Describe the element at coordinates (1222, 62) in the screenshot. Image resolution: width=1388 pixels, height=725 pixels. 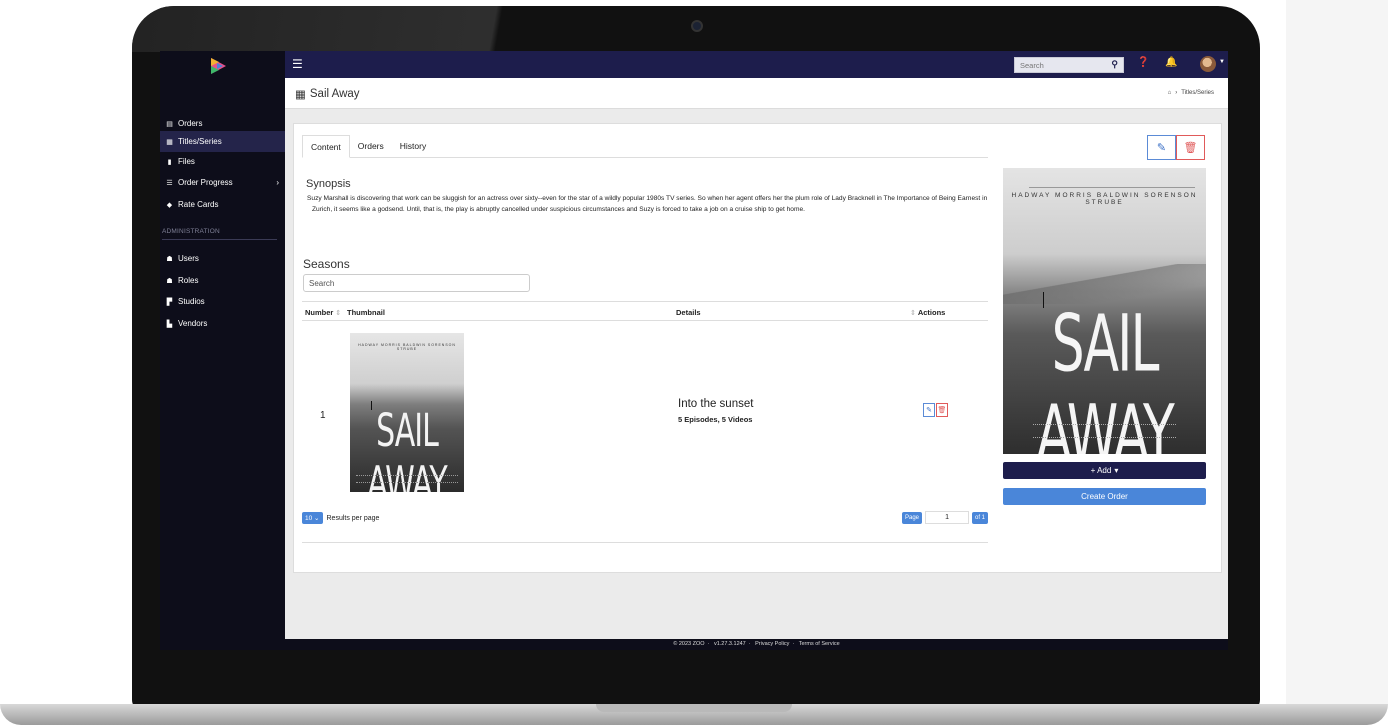
I see `chevron-down-icon: ▼` at that location.